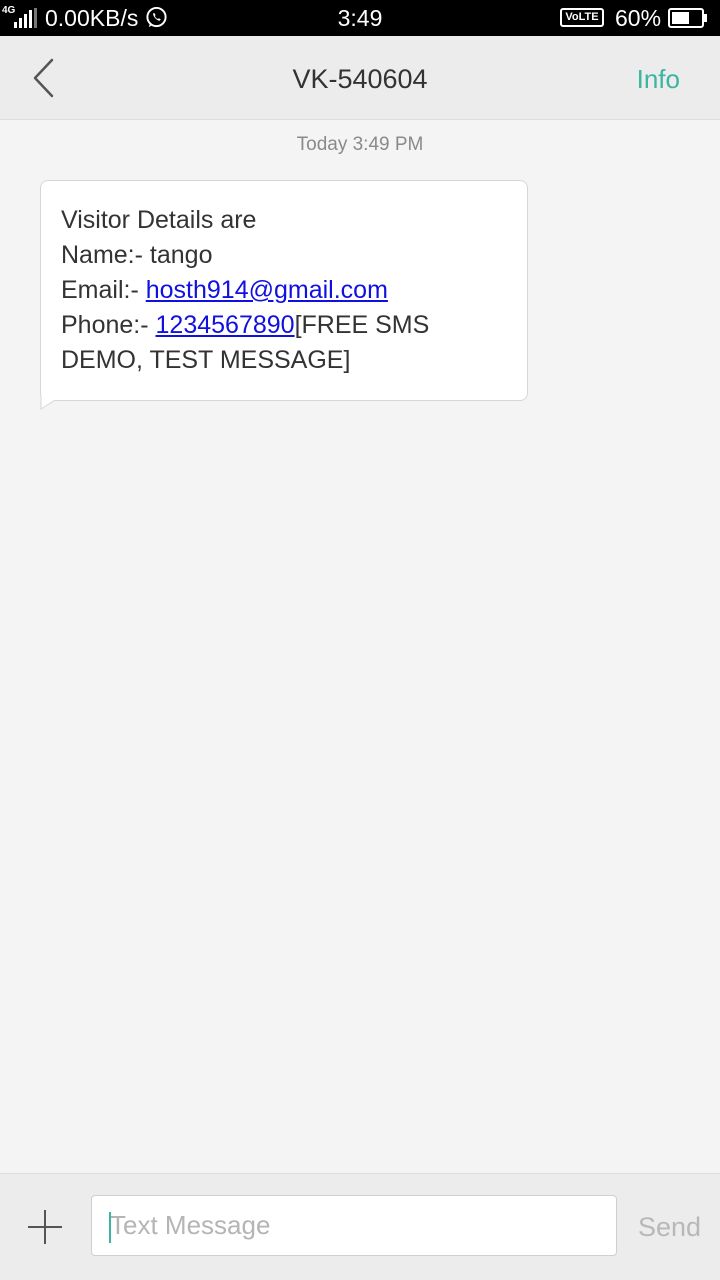 This screenshot has width=720, height=1280. Describe the element at coordinates (669, 1227) in the screenshot. I see `send-button: Send` at that location.